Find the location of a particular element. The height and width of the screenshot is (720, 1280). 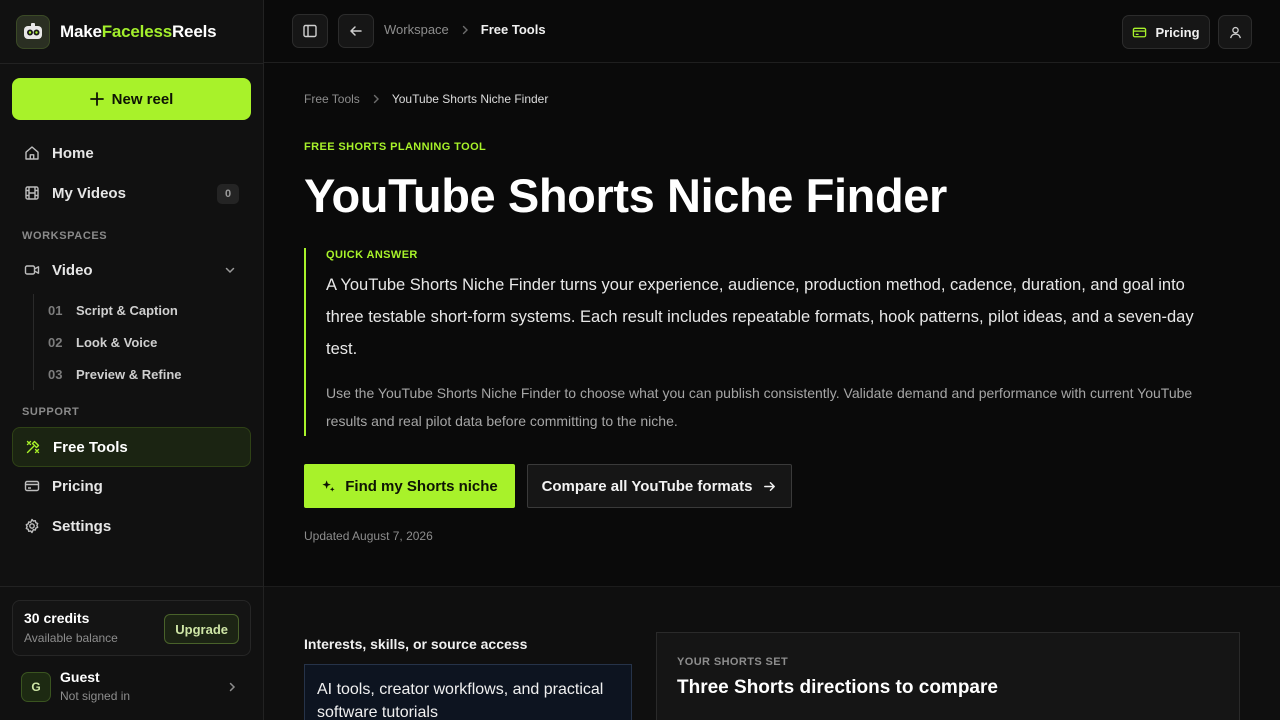

arrow-left-icon is located at coordinates (356, 31).